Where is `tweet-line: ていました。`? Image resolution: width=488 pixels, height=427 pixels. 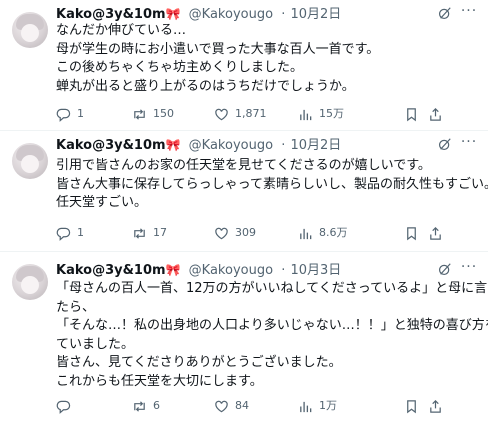 tweet-line: ていました。 is located at coordinates (95, 344).